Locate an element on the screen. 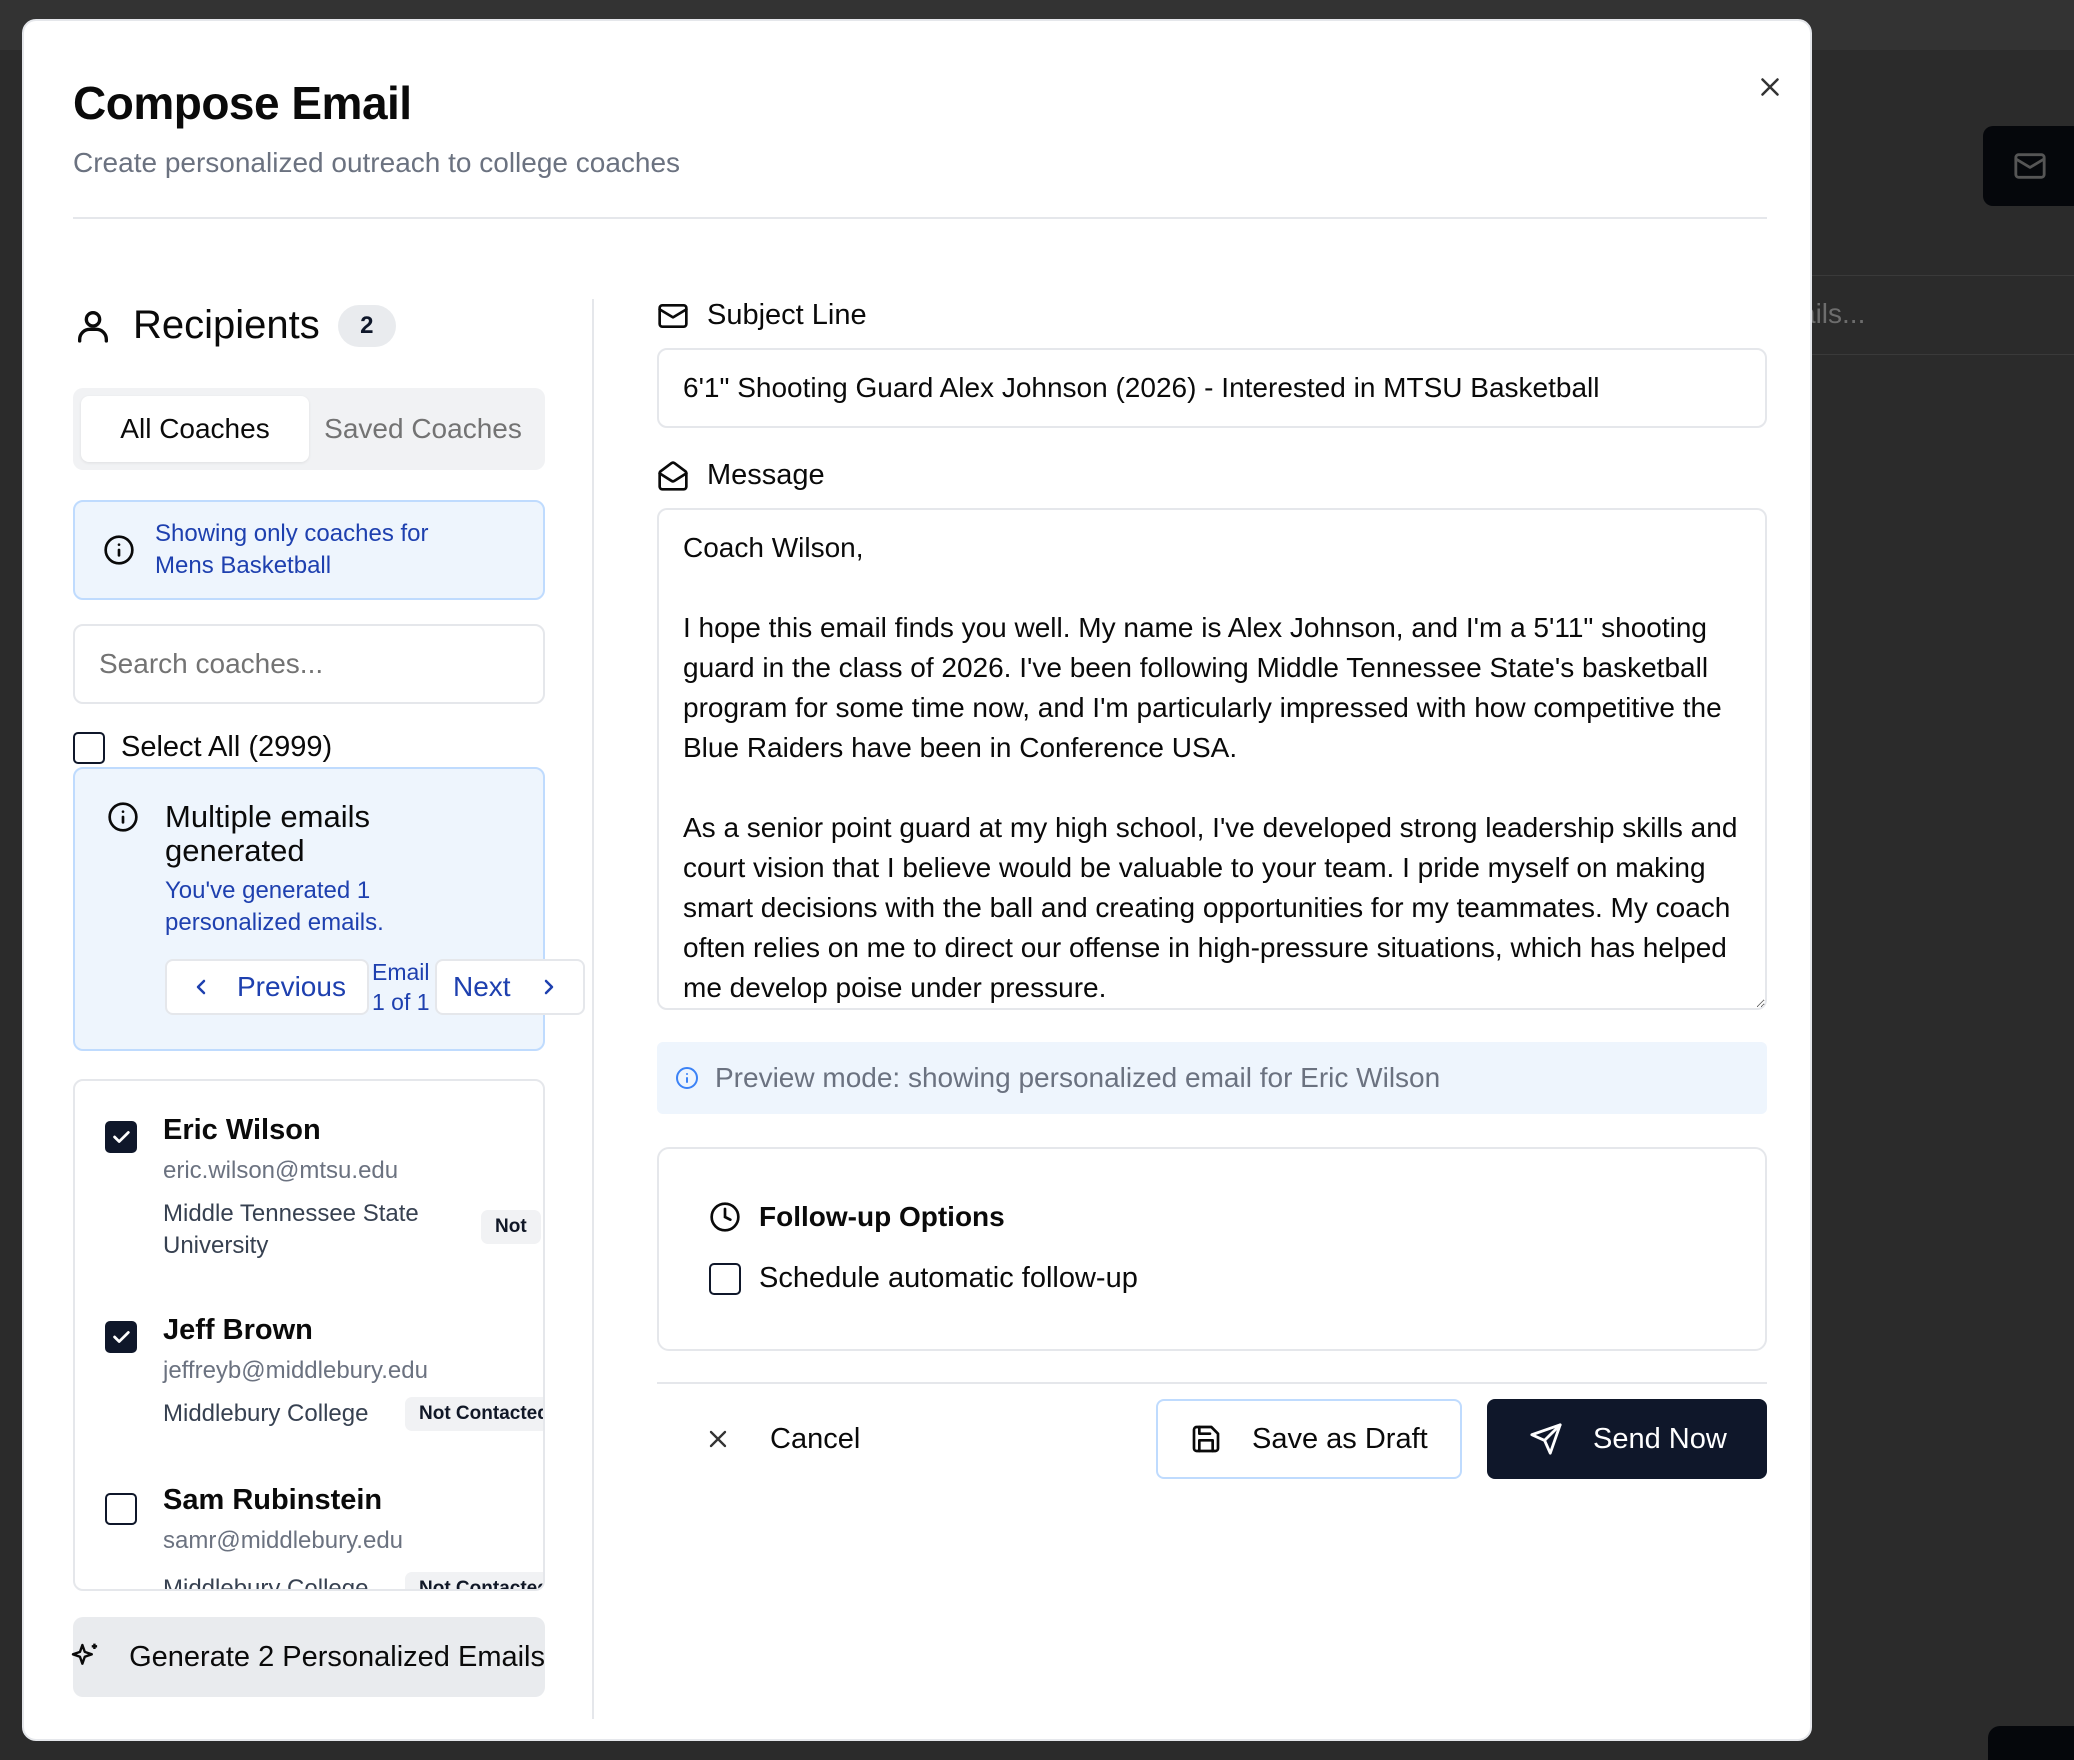  background-mail-button is located at coordinates (2028, 166).